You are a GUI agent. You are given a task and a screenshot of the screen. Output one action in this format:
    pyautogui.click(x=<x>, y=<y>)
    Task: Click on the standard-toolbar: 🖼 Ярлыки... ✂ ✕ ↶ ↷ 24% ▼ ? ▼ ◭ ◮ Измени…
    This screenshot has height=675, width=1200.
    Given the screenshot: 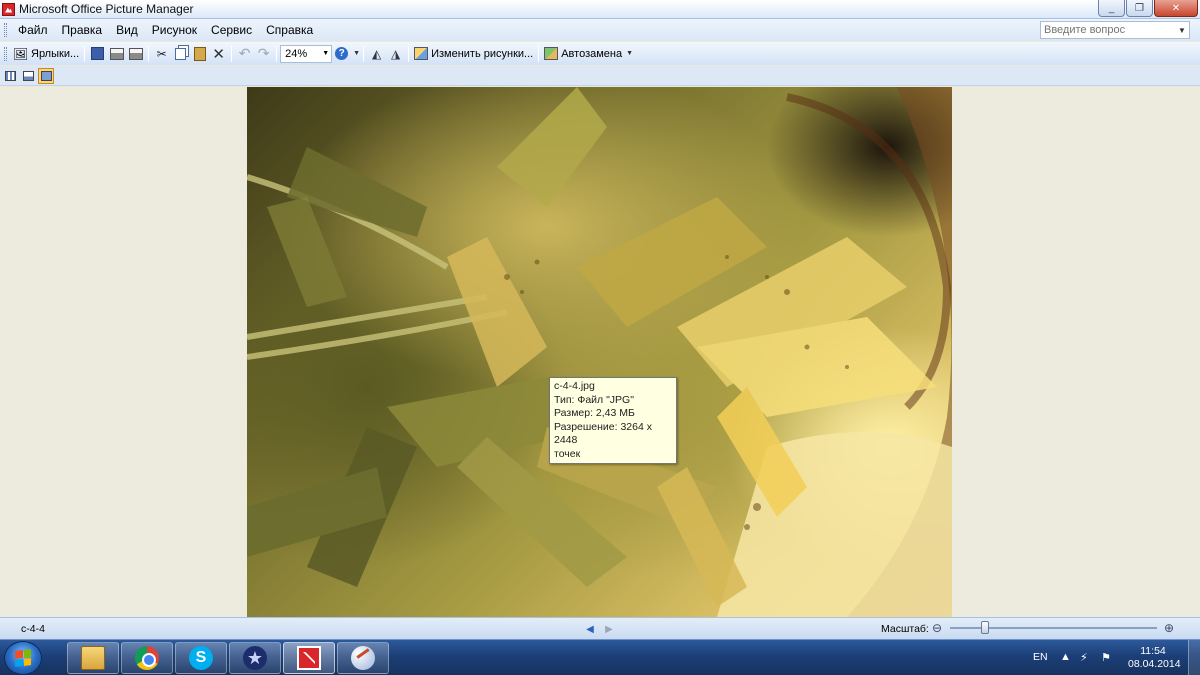 What is the action you would take?
    pyautogui.click(x=600, y=53)
    